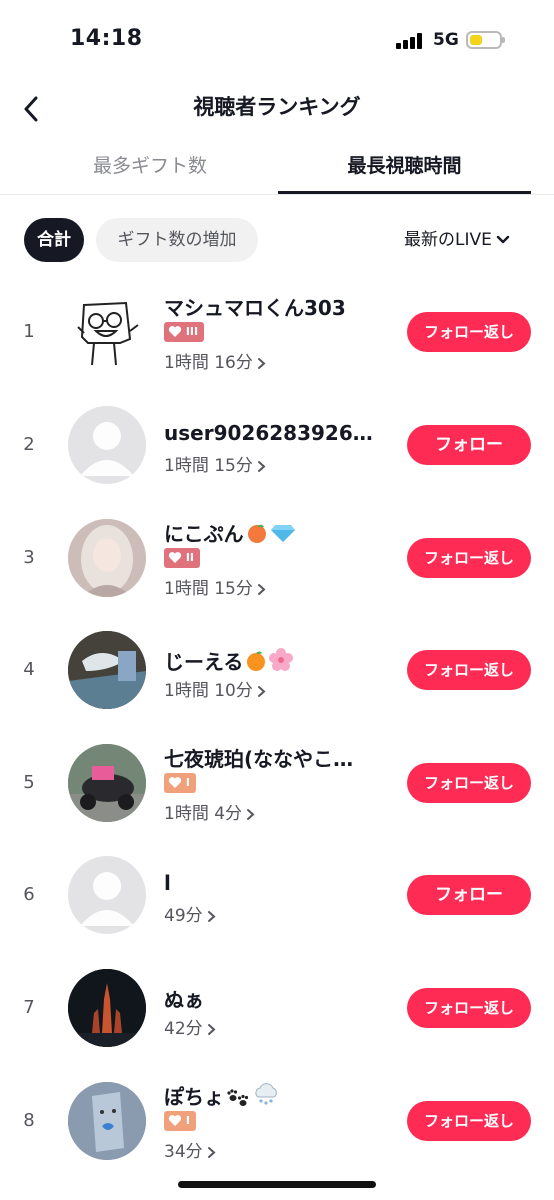  I want to click on rank-number: 1, so click(29, 331).